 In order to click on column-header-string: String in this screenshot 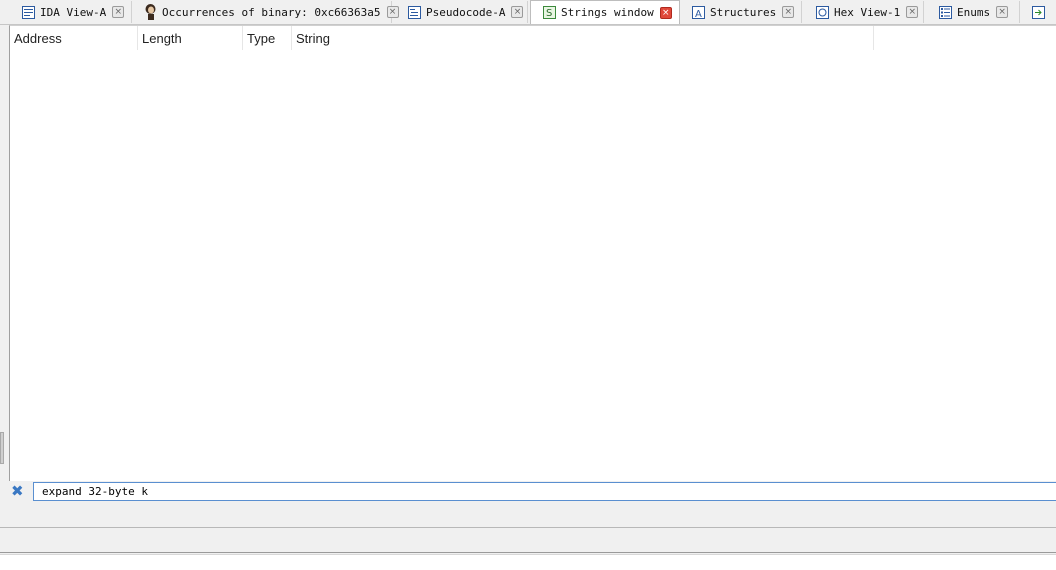, I will do `click(583, 38)`.